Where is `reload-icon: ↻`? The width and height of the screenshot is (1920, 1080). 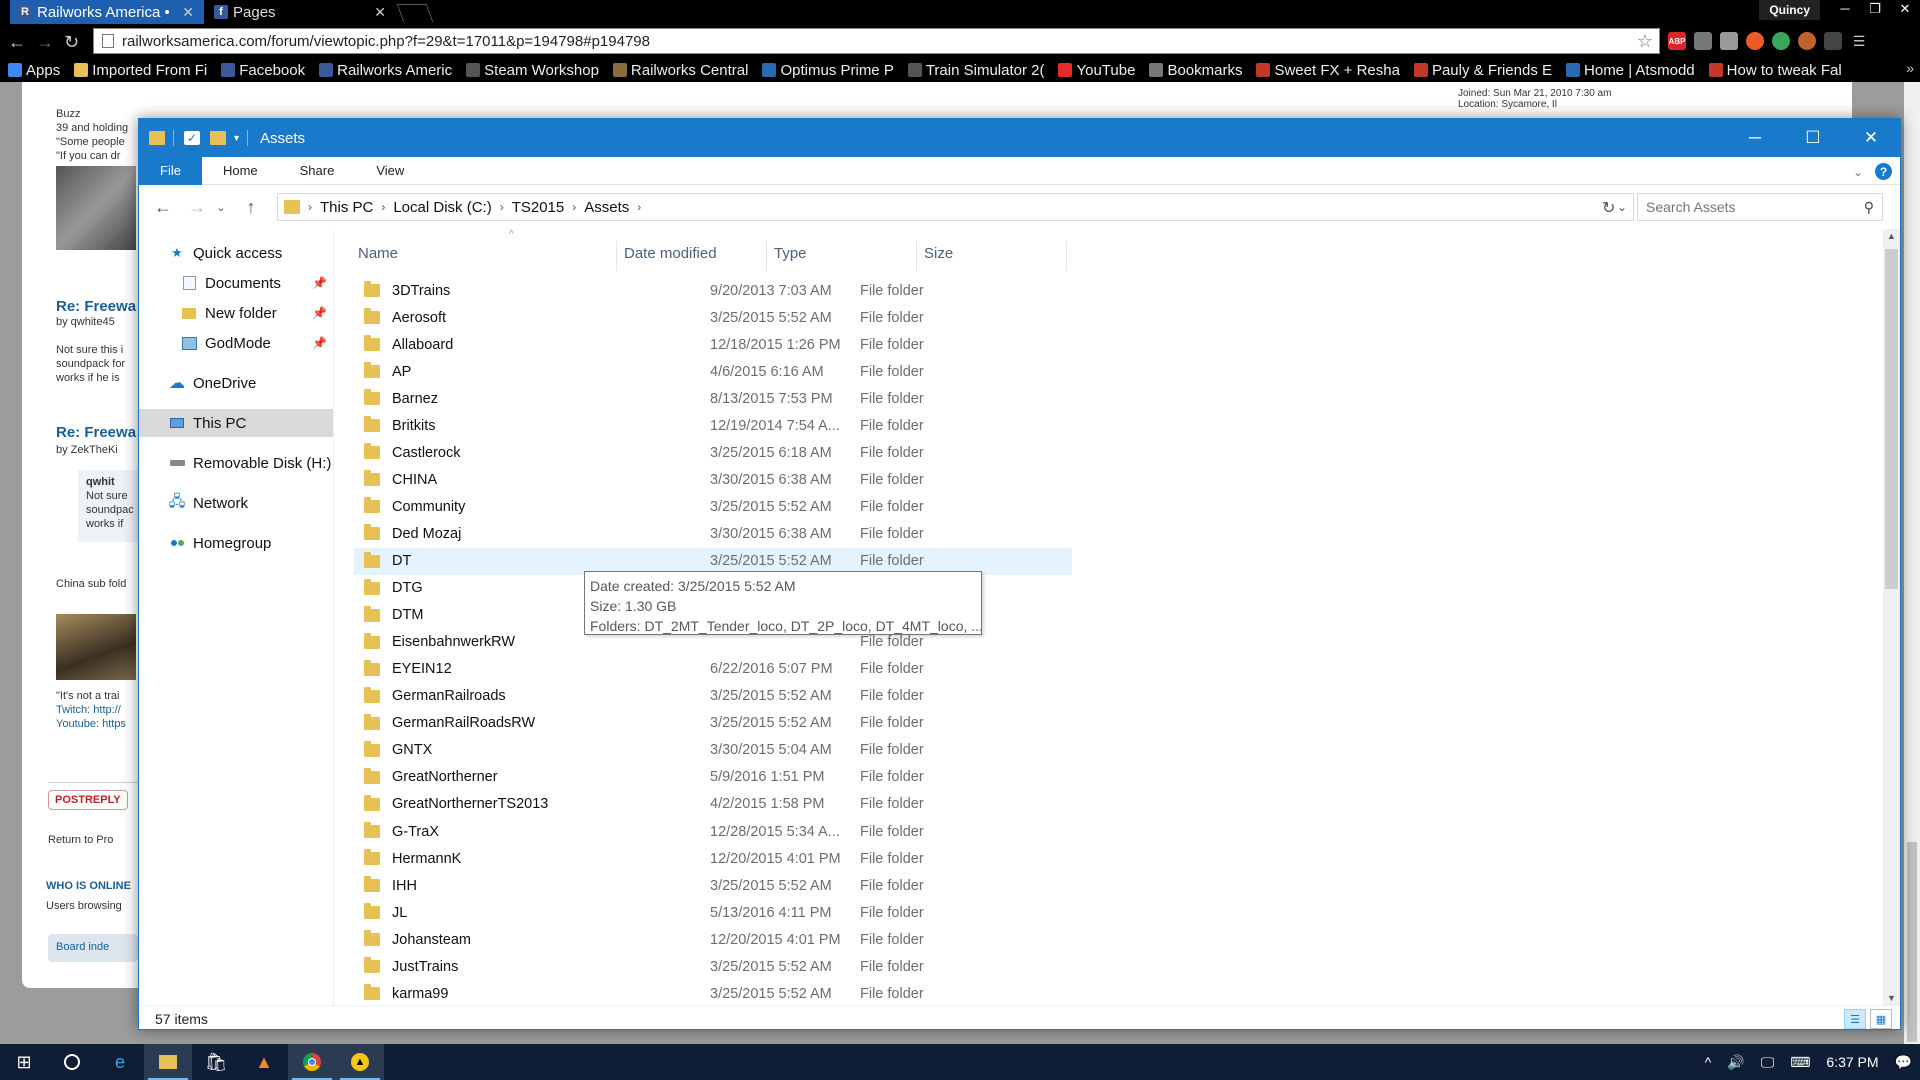 reload-icon: ↻ is located at coordinates (71, 42).